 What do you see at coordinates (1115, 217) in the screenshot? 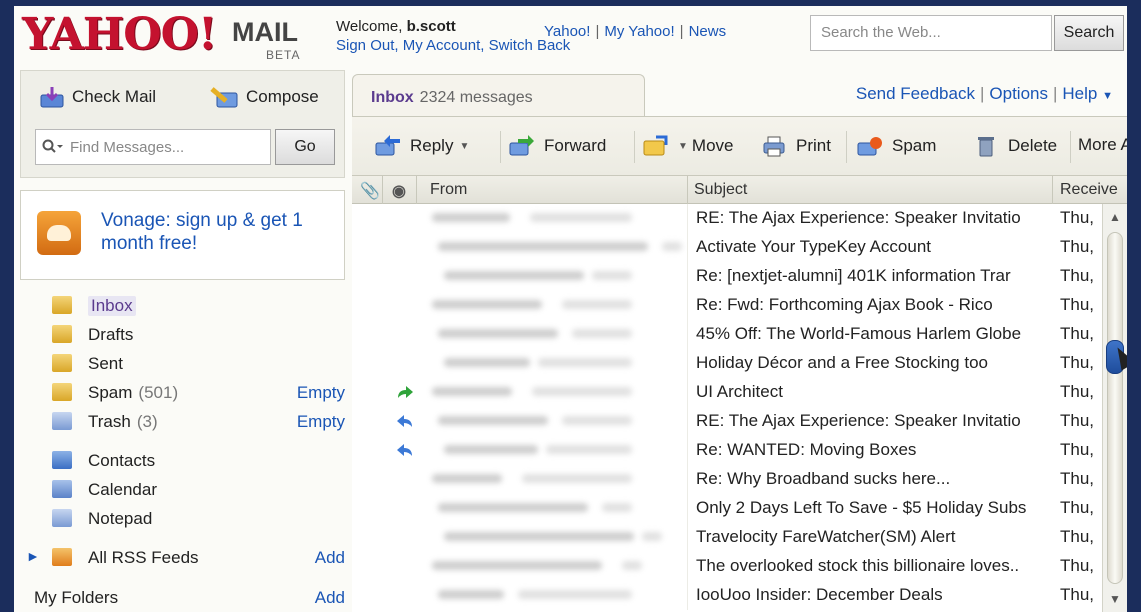
I see `scroll-up-icon: ▲` at bounding box center [1115, 217].